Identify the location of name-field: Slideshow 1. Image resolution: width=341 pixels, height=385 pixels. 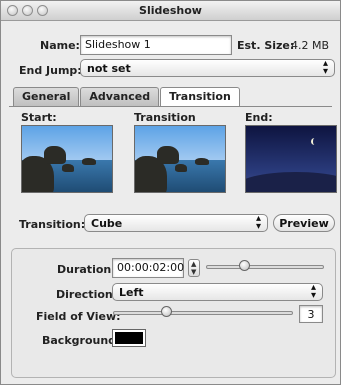
(156, 45).